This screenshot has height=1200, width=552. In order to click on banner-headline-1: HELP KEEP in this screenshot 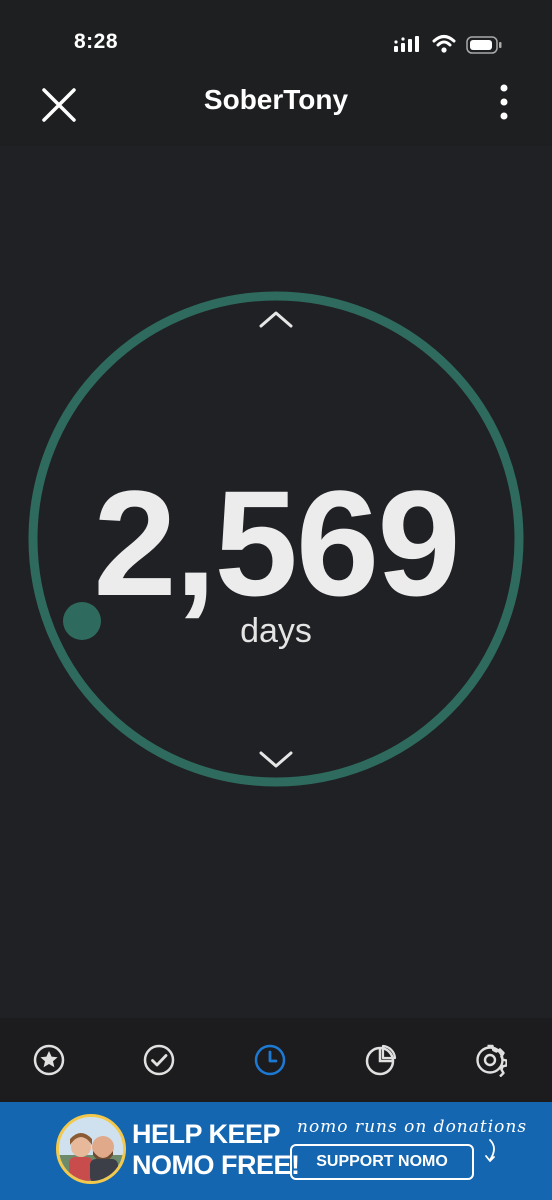, I will do `click(206, 1134)`.